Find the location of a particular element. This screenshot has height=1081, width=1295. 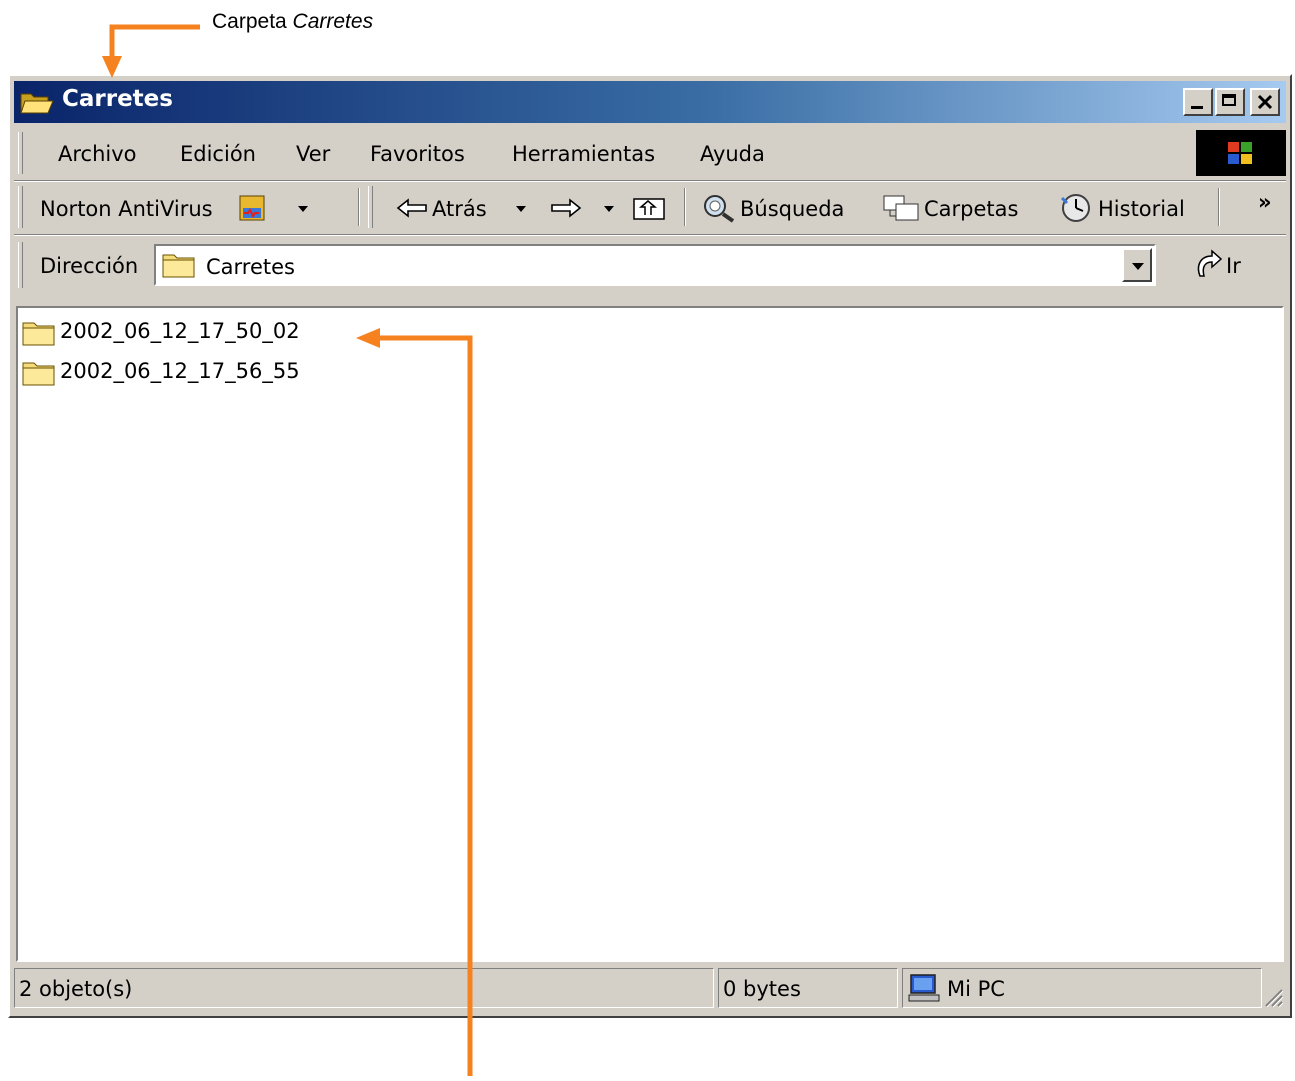

back-button: Atrás is located at coordinates (459, 209).